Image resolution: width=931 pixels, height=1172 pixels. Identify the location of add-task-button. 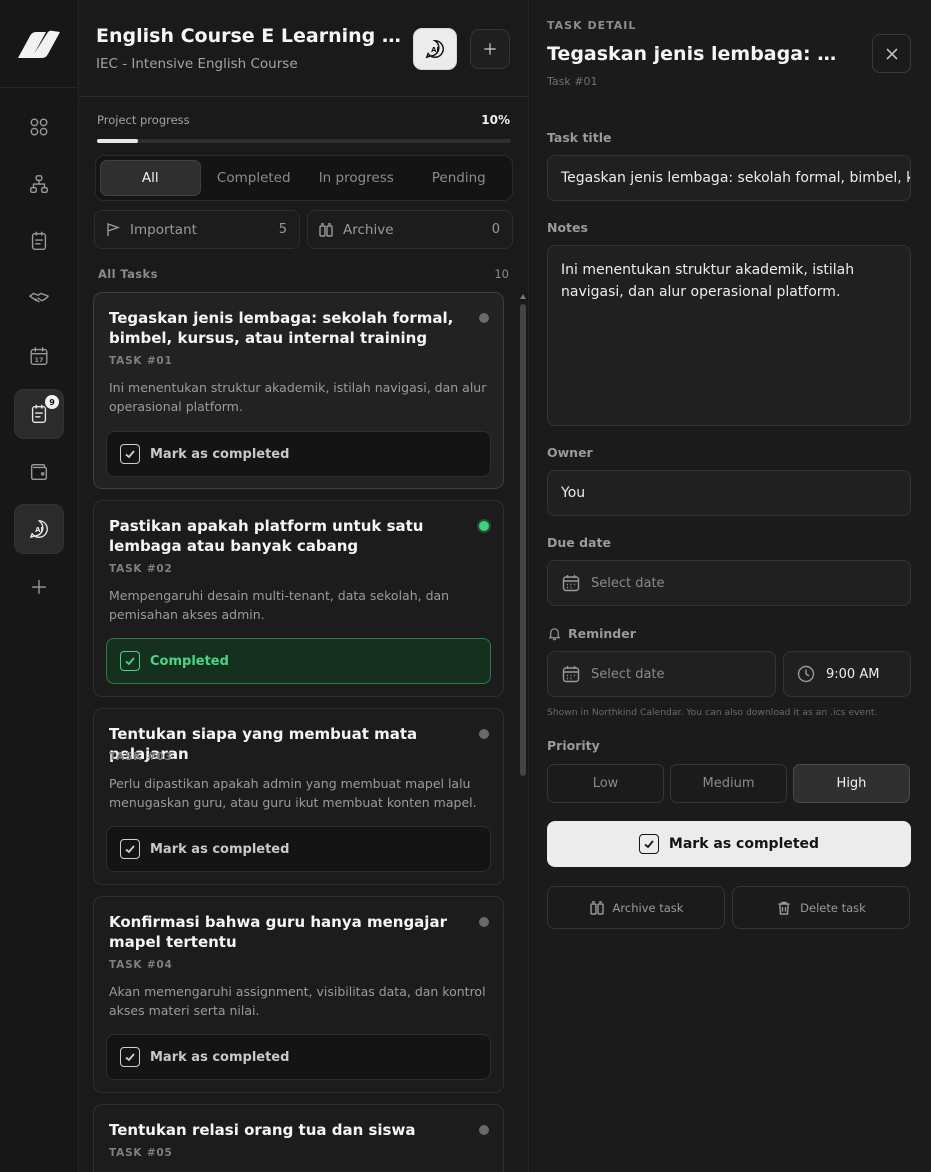
(490, 49).